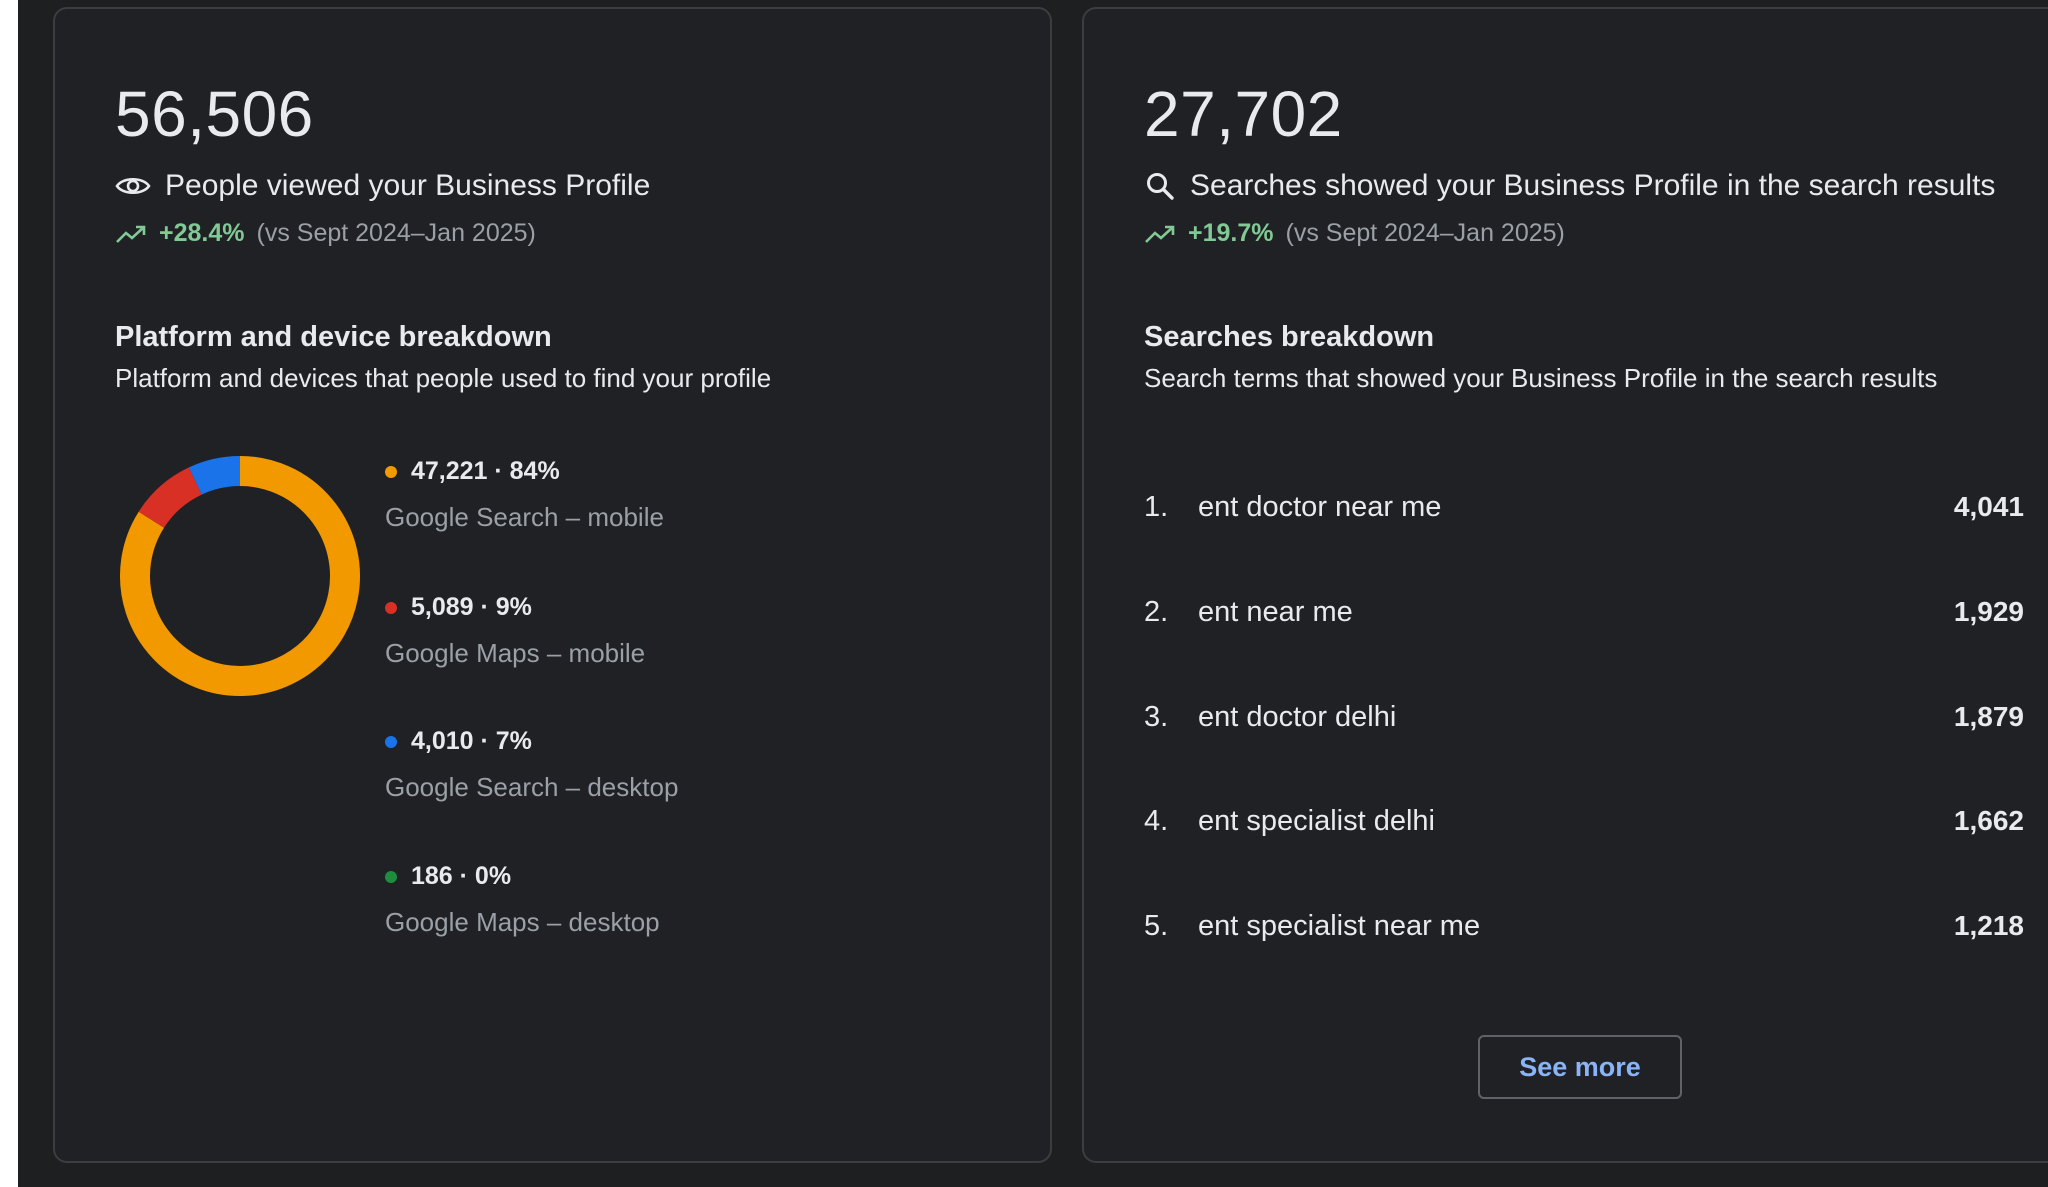  What do you see at coordinates (1425, 233) in the screenshot?
I see `searches-compare-period: (vs Sept 2024–Jan 2025)` at bounding box center [1425, 233].